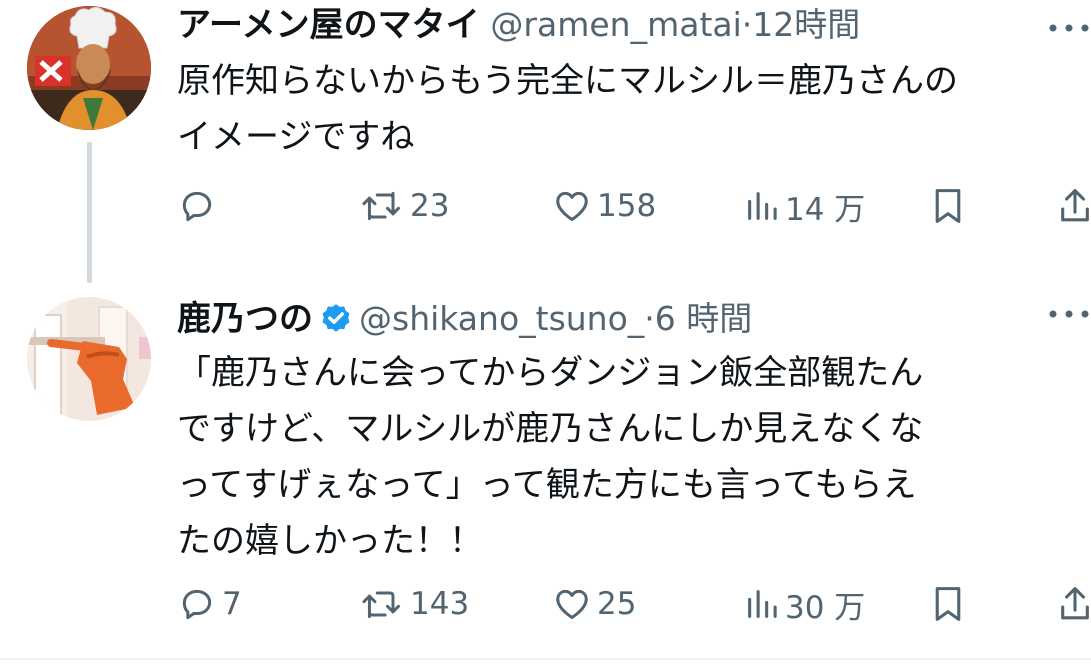 This screenshot has width=1091, height=666. Describe the element at coordinates (197, 604) in the screenshot. I see `reply-icon` at that location.